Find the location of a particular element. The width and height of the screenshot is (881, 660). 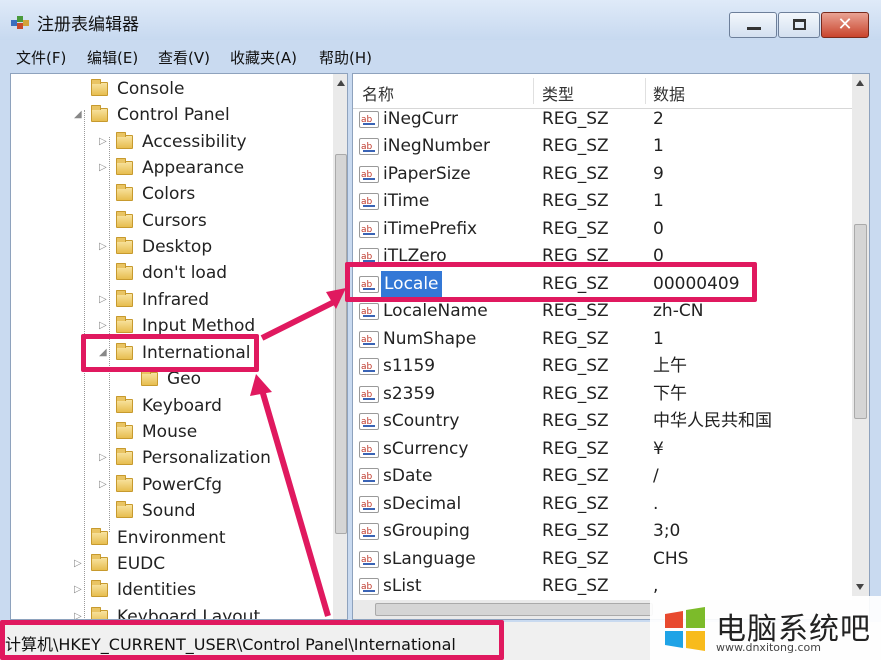

value-row-itime: ab iTime REG_SZ 1 is located at coordinates (601, 201).